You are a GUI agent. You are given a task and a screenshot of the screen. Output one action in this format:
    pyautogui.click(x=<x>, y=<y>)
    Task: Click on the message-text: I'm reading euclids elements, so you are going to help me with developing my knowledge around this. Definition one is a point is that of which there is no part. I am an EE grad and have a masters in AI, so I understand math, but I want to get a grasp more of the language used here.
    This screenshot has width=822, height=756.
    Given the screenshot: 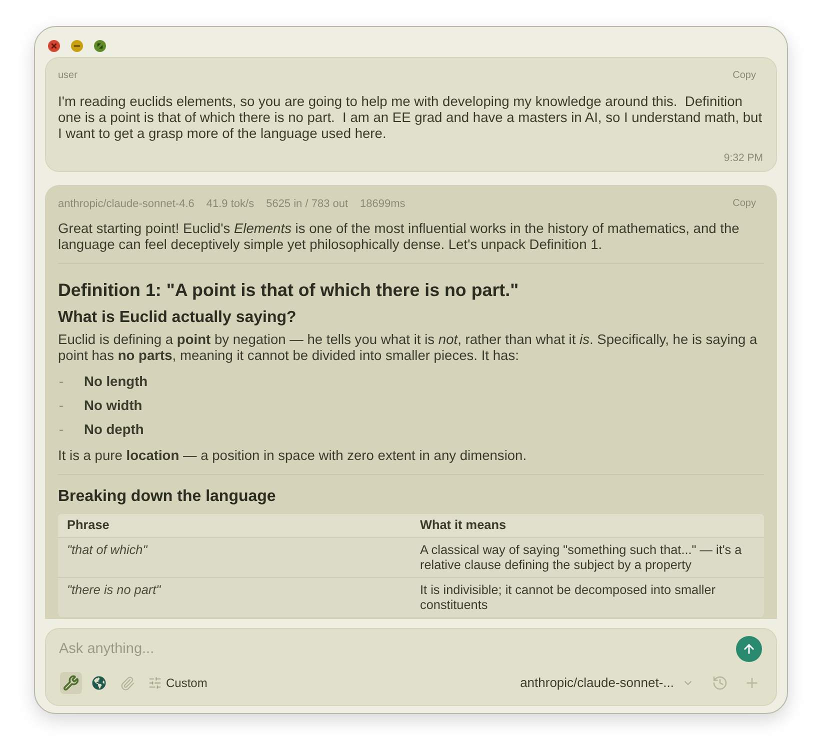 What is the action you would take?
    pyautogui.click(x=411, y=118)
    